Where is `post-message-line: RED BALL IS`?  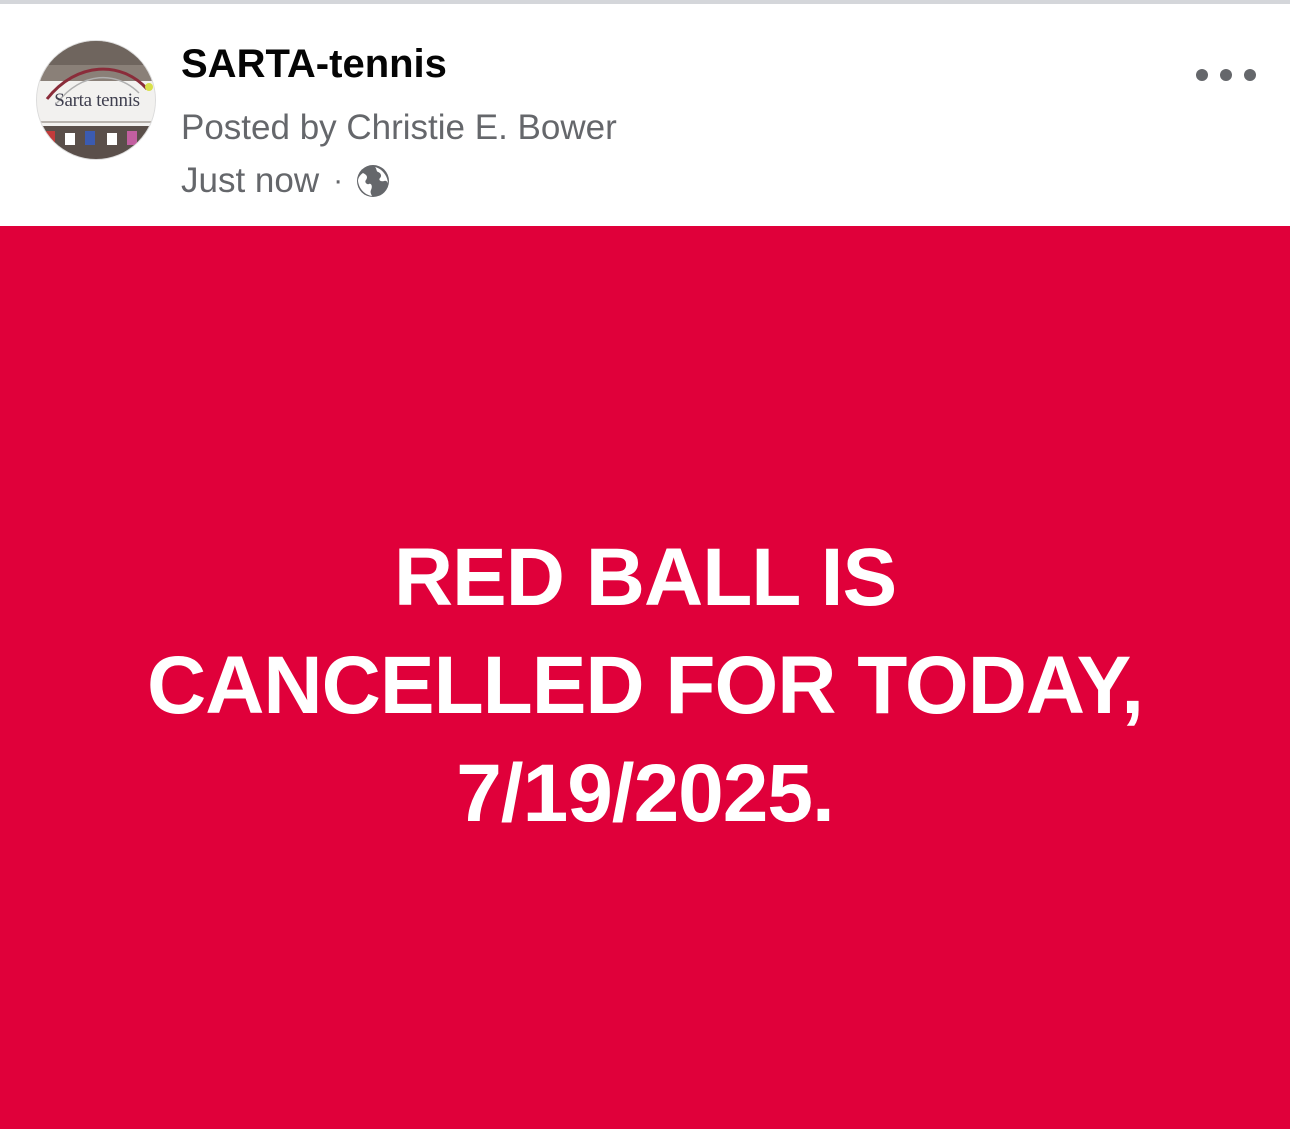
post-message-line: RED BALL IS is located at coordinates (645, 577).